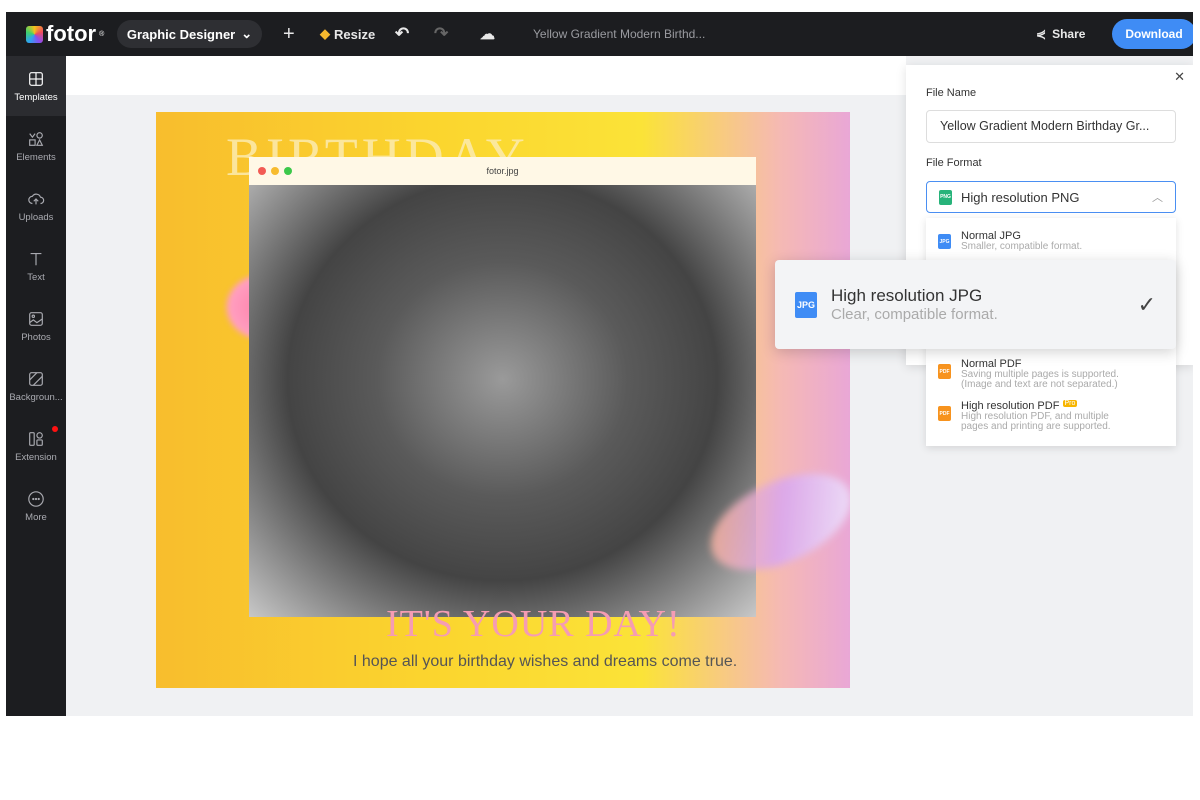 This screenshot has height=800, width=1200. What do you see at coordinates (486, 75) in the screenshot?
I see `canvas-toolbar-area` at bounding box center [486, 75].